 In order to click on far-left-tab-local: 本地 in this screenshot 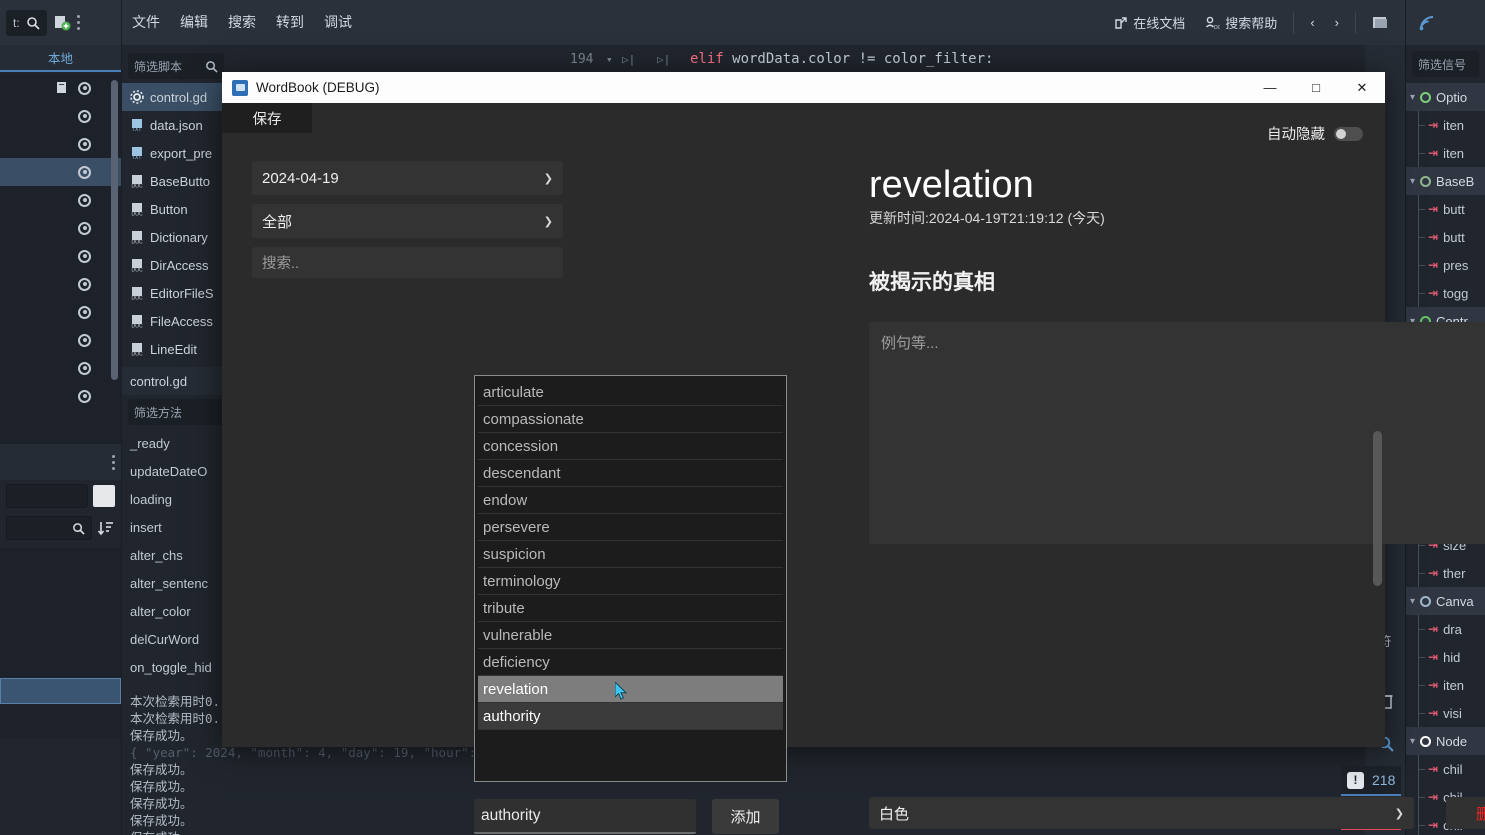, I will do `click(60, 58)`.